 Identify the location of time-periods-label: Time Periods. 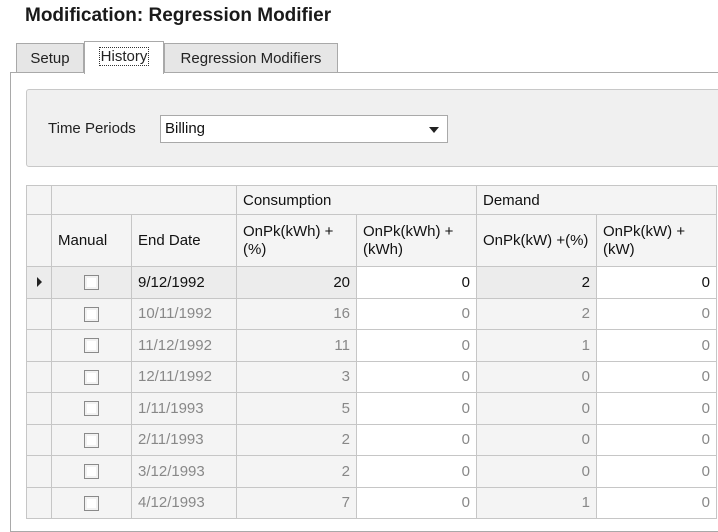
(92, 128).